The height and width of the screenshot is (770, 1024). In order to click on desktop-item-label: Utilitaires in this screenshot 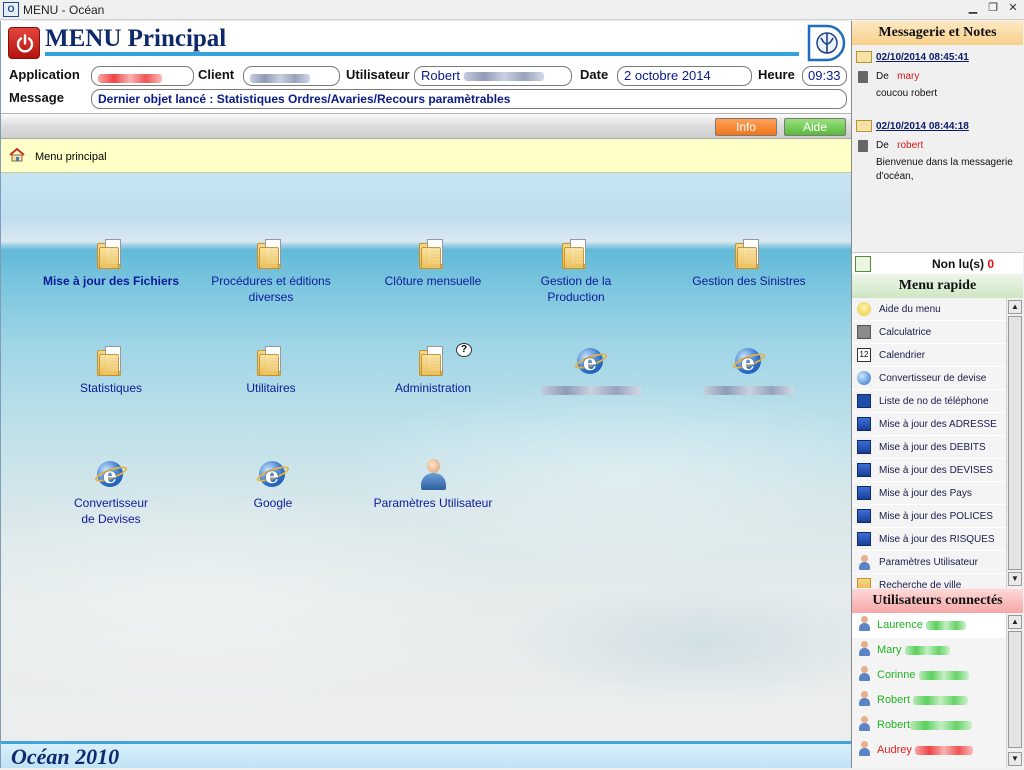, I will do `click(271, 388)`.